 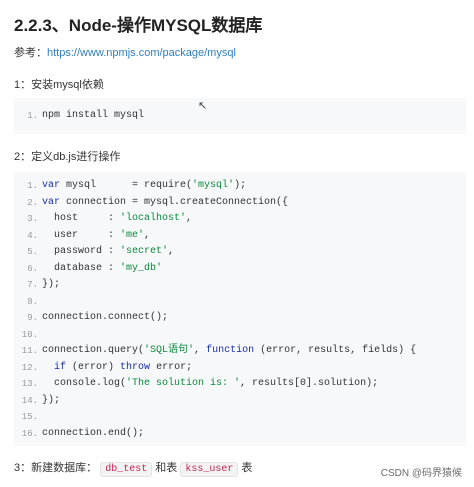 What do you see at coordinates (309, 383) in the screenshot?
I see `code-token: , results[0].solution);` at bounding box center [309, 383].